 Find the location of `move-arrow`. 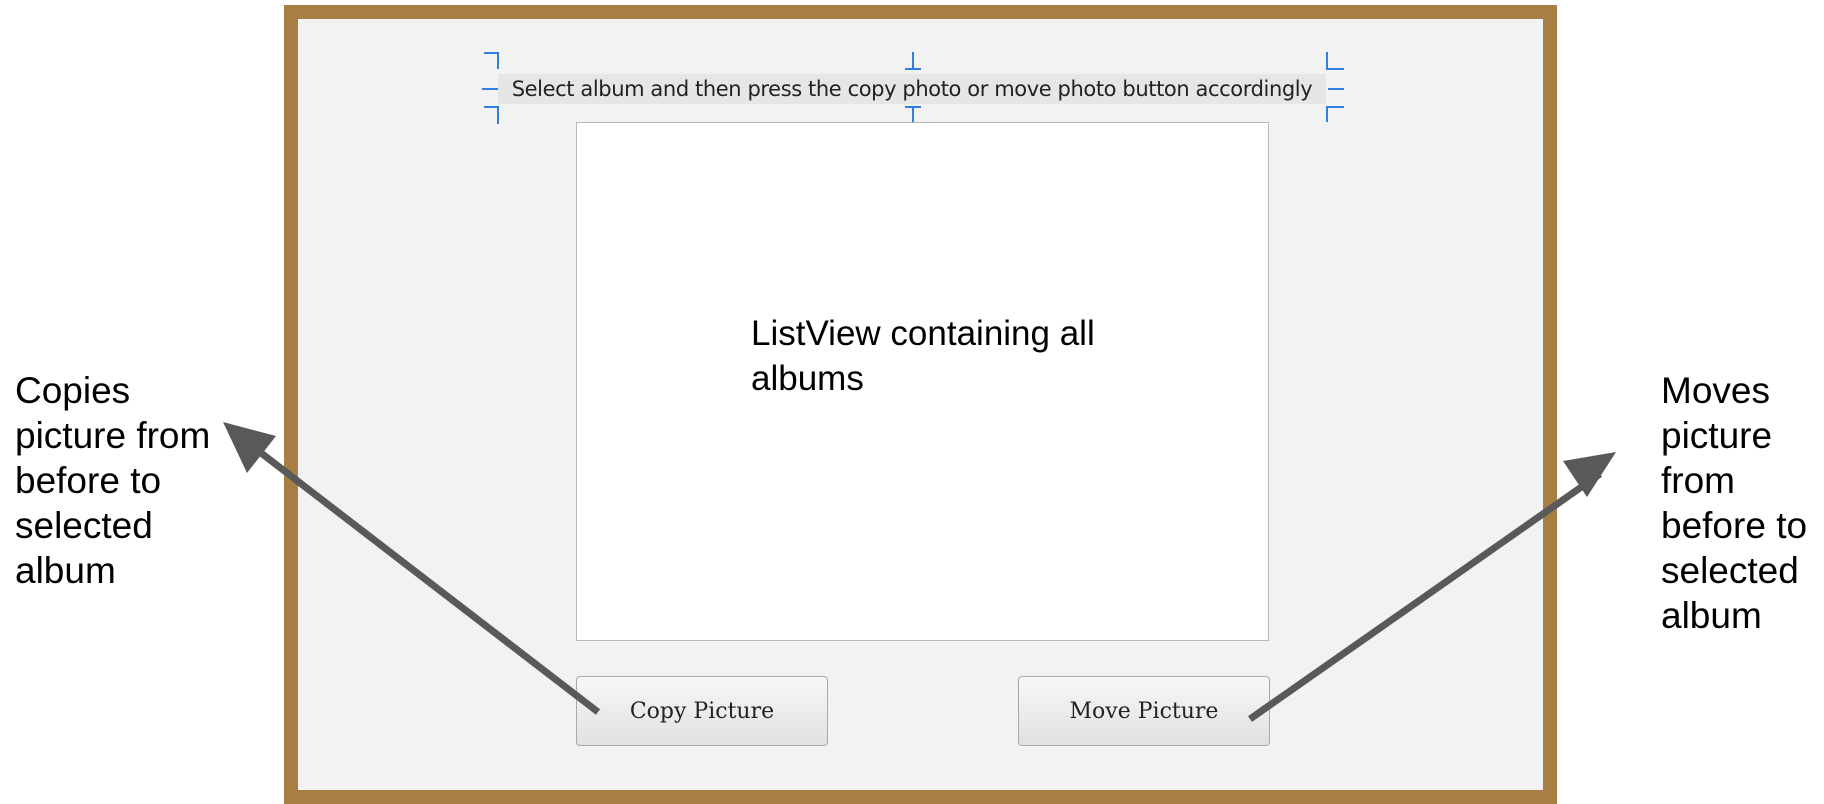

move-arrow is located at coordinates (1431, 587).